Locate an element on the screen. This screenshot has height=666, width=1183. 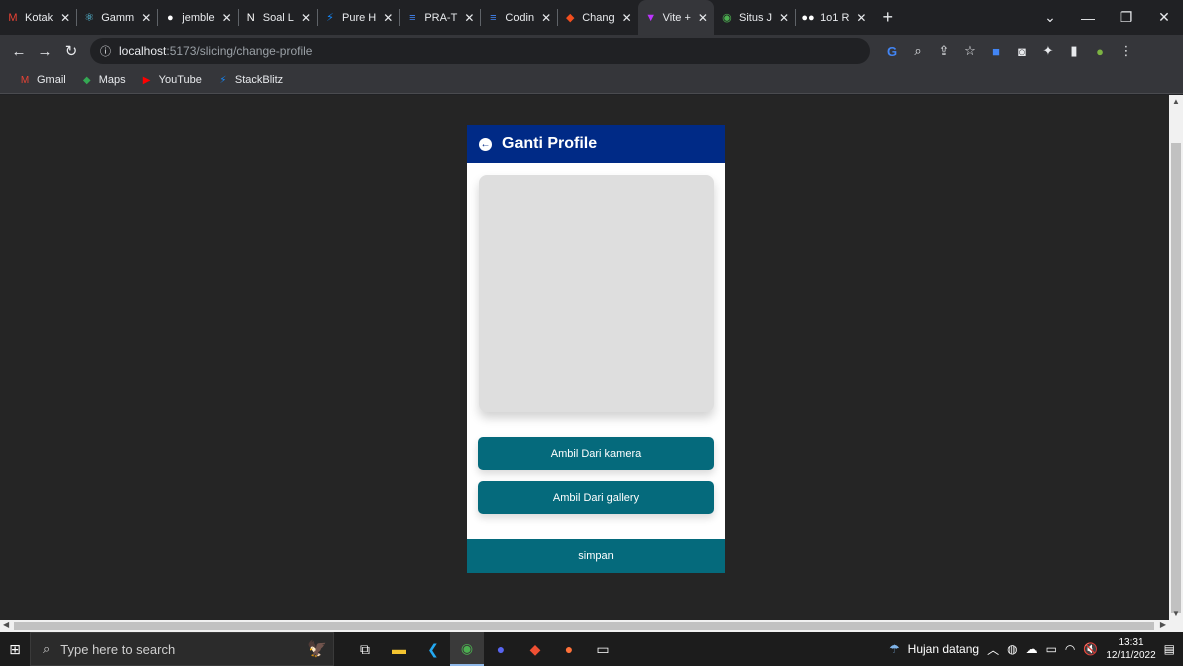
profile-avatar-icon: ● is located at coordinates (1100, 51).